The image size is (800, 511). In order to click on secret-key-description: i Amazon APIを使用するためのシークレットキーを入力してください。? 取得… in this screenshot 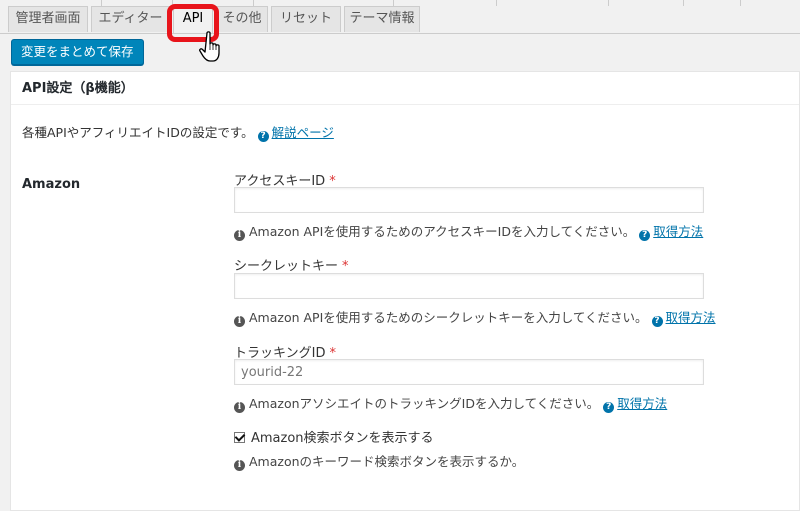, I will do `click(475, 317)`.